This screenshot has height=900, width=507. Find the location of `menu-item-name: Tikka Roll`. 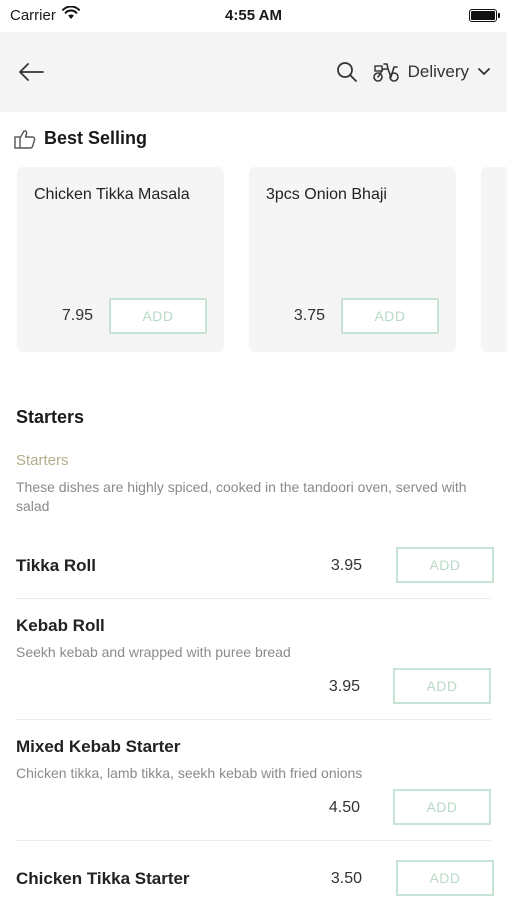

menu-item-name: Tikka Roll is located at coordinates (56, 565).